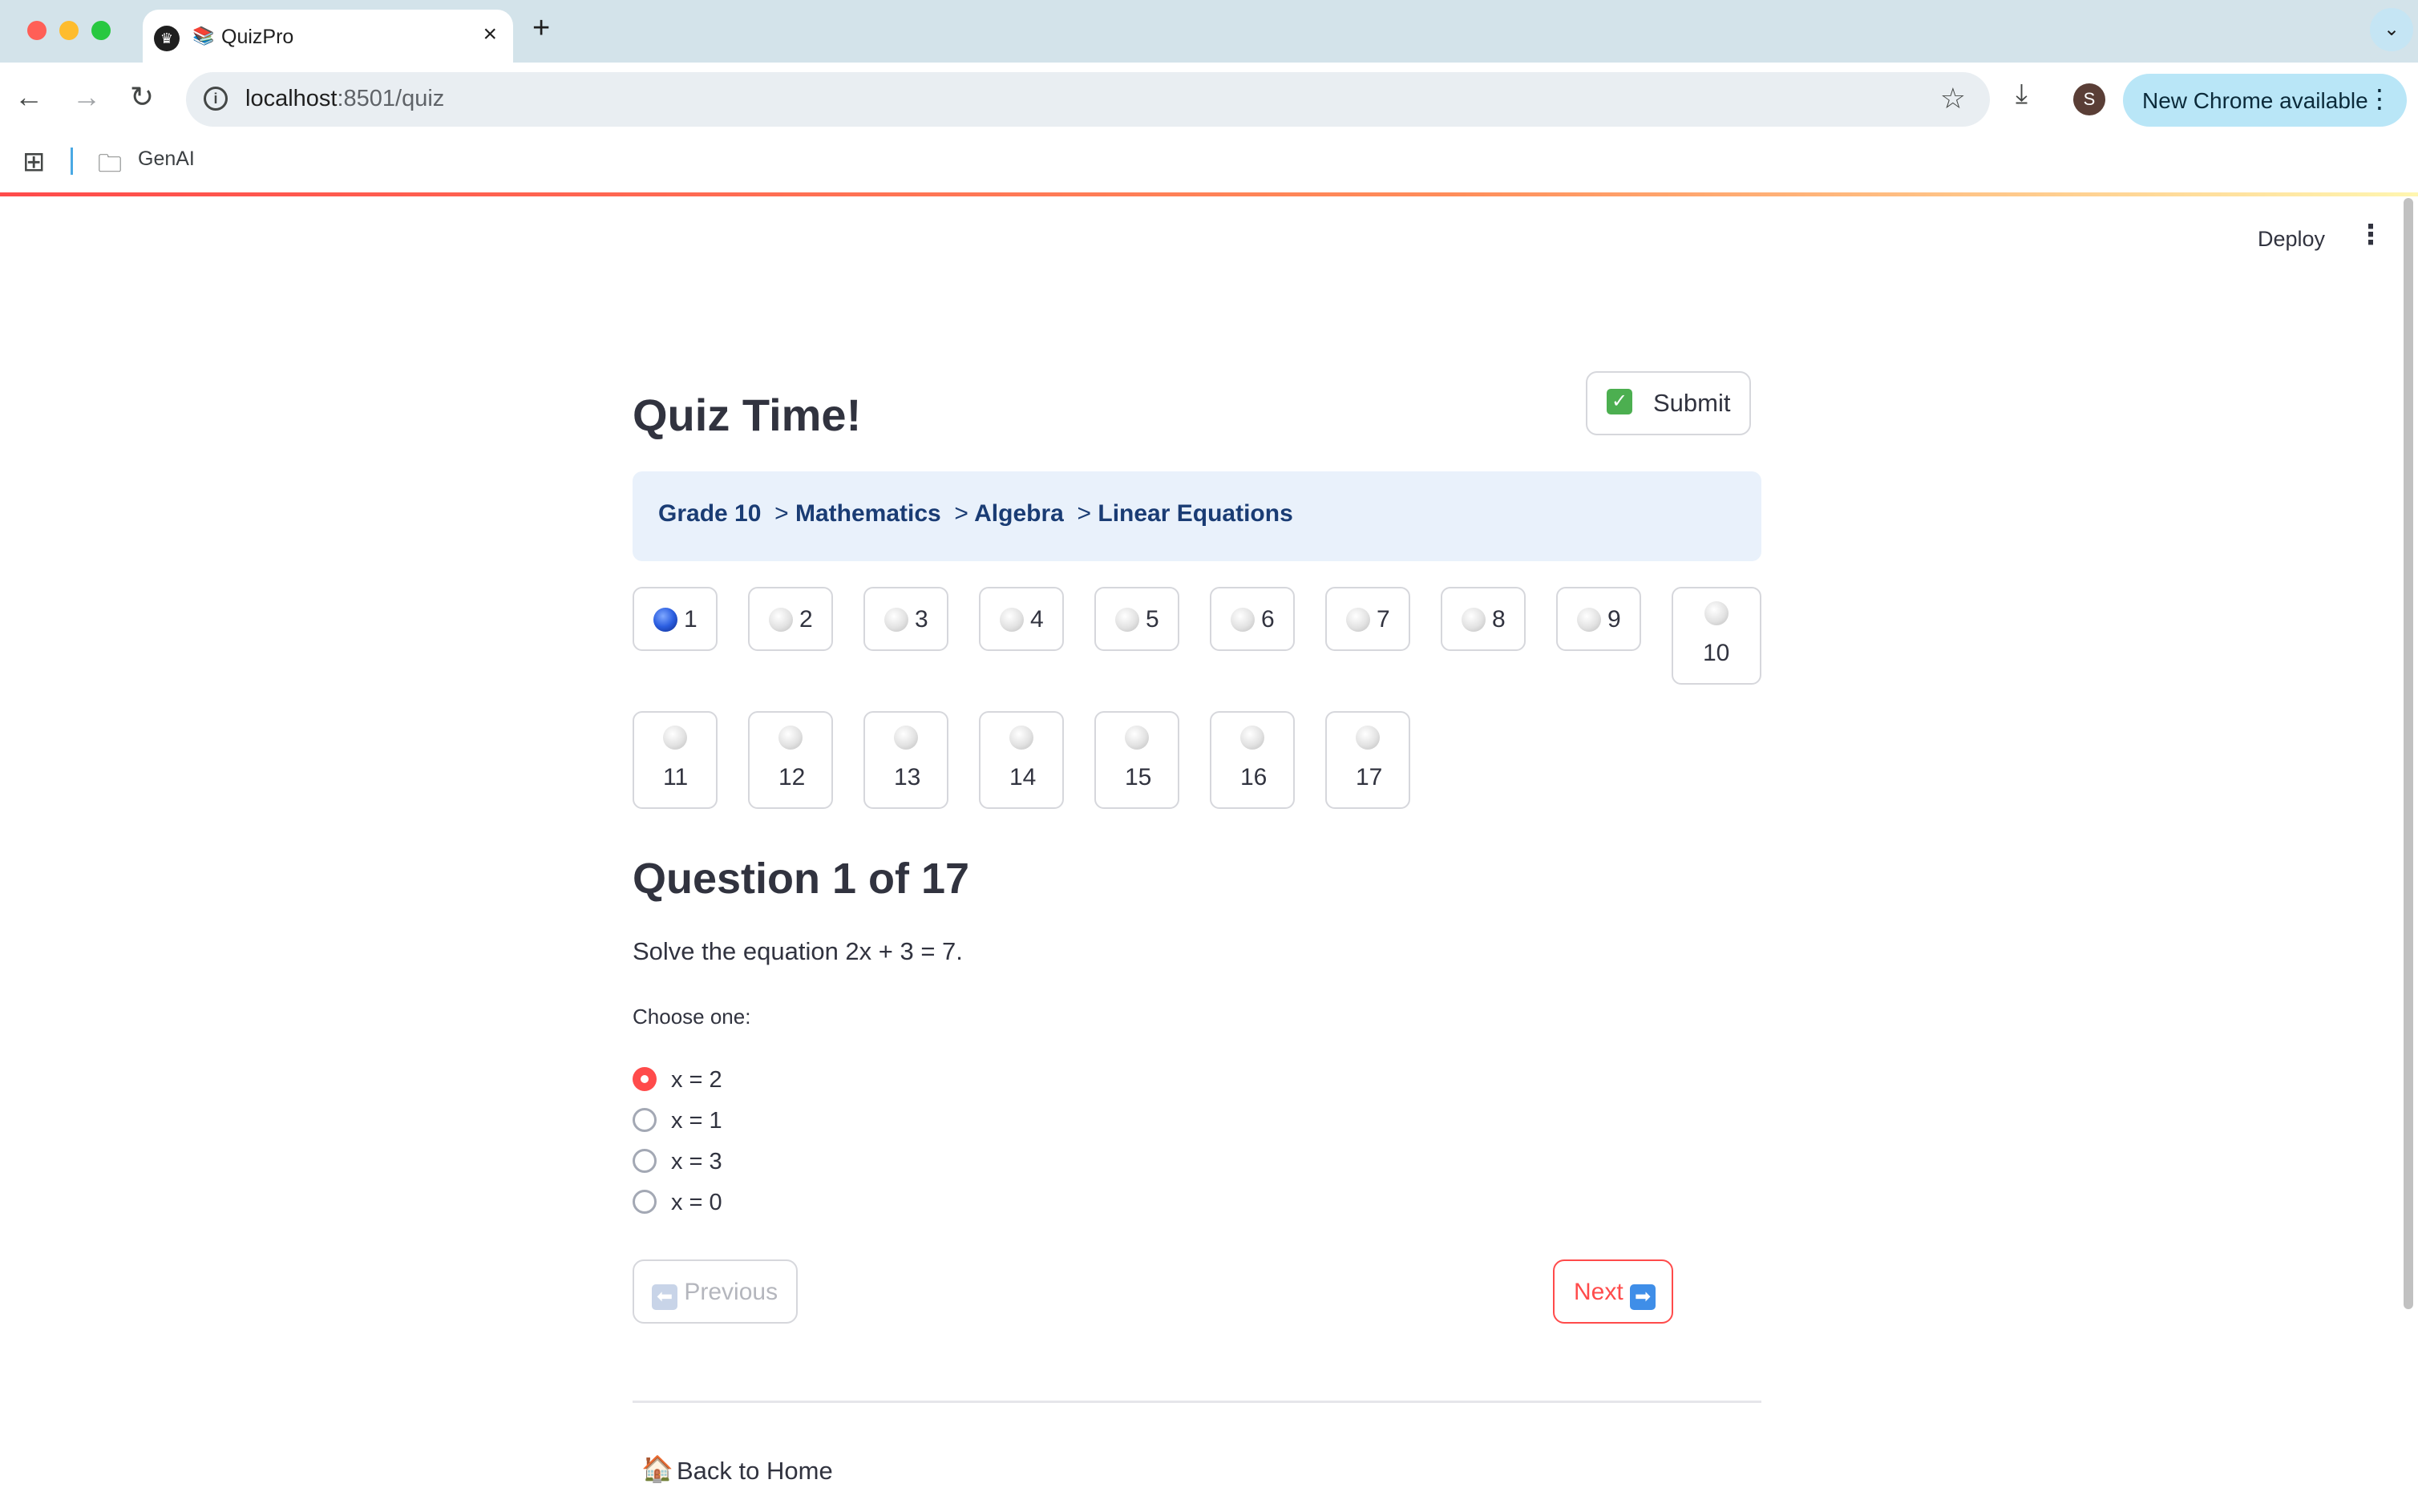 The height and width of the screenshot is (1512, 2418). I want to click on choose-one-label: Choose one:, so click(692, 1017).